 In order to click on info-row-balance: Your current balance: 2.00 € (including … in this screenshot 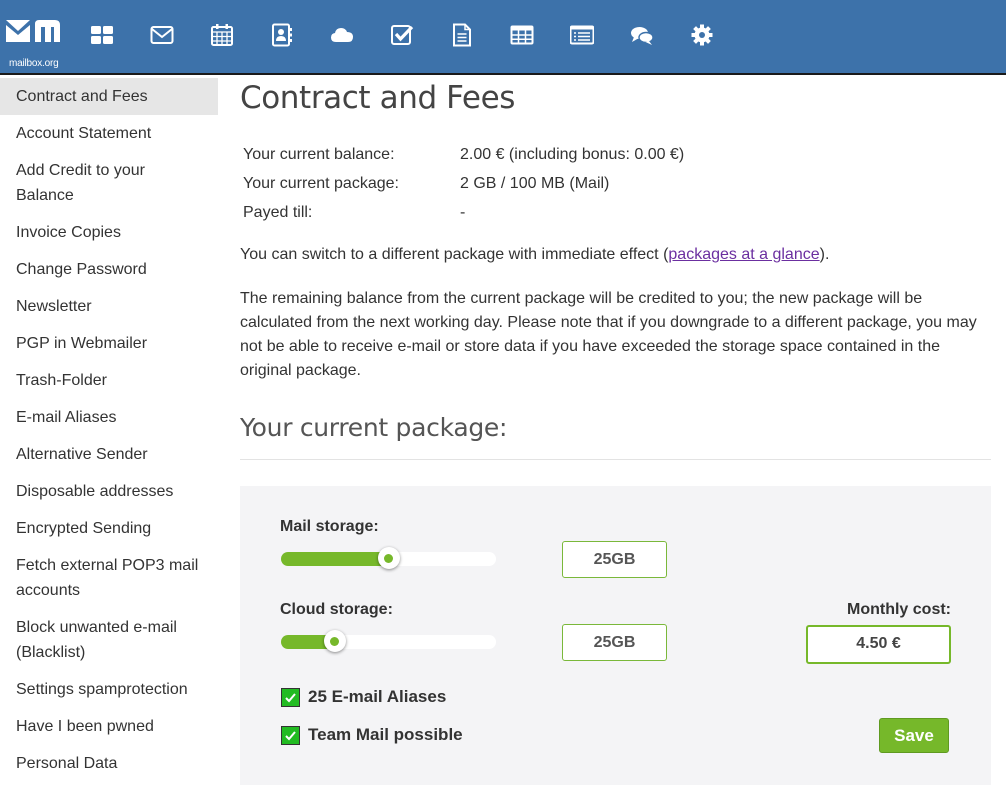, I will do `click(462, 154)`.